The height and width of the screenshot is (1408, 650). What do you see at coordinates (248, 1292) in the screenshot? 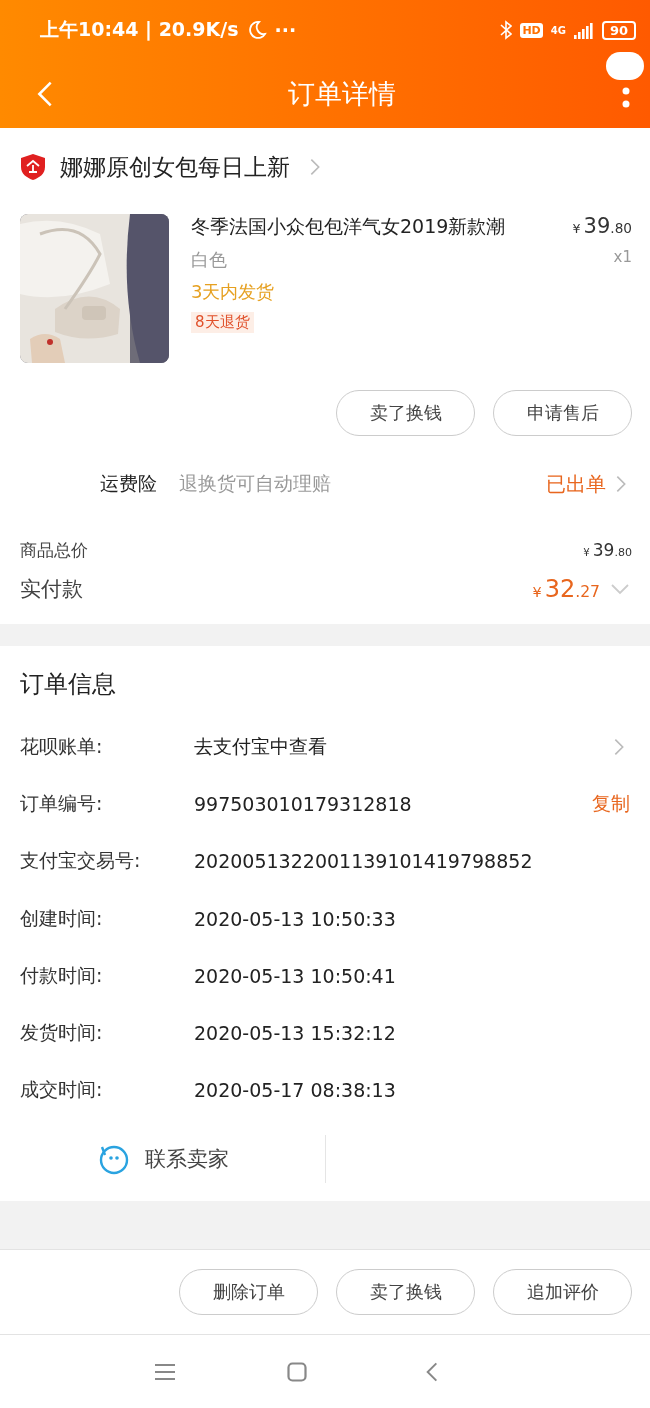
I see `action-button: 删除订单` at bounding box center [248, 1292].